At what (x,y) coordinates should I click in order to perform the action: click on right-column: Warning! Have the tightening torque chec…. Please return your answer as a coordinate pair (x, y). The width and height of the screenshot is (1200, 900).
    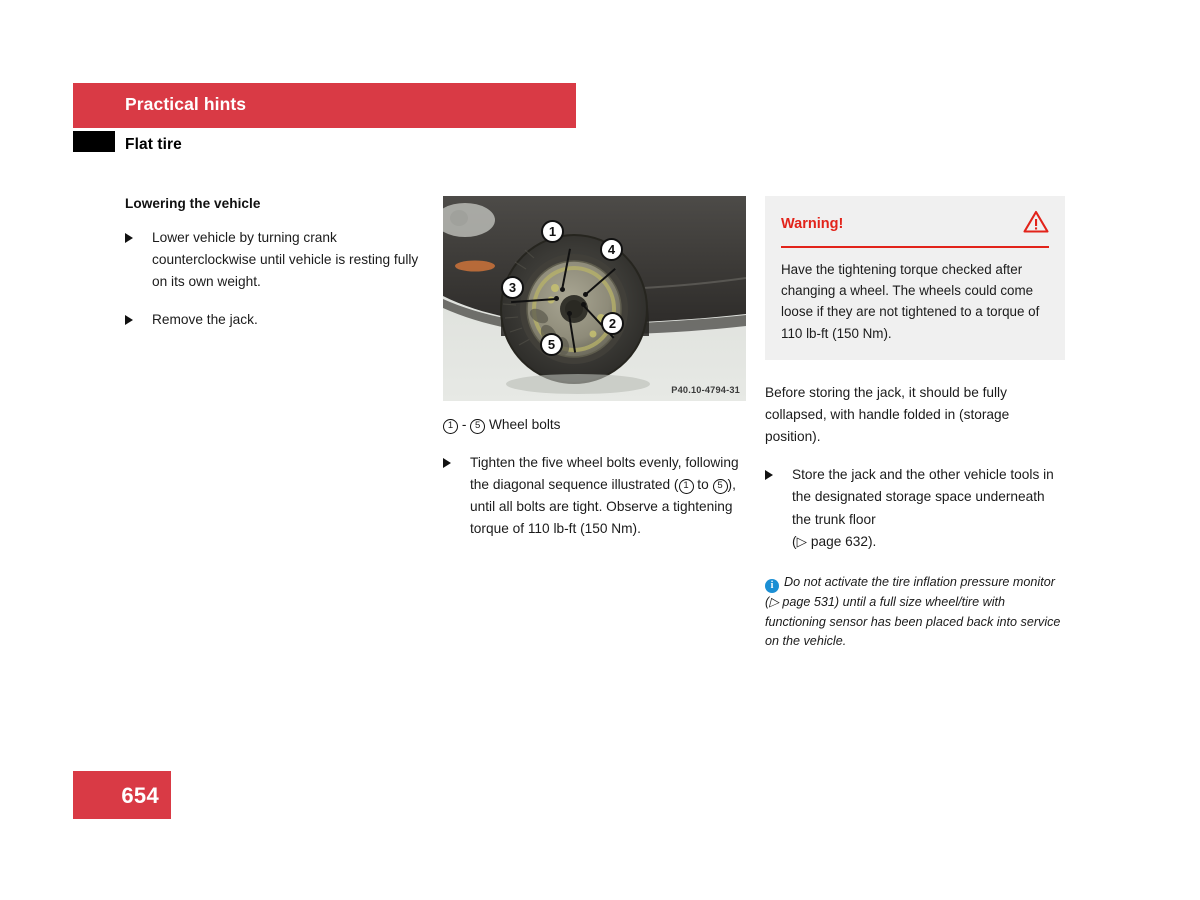
    Looking at the image, I should click on (915, 424).